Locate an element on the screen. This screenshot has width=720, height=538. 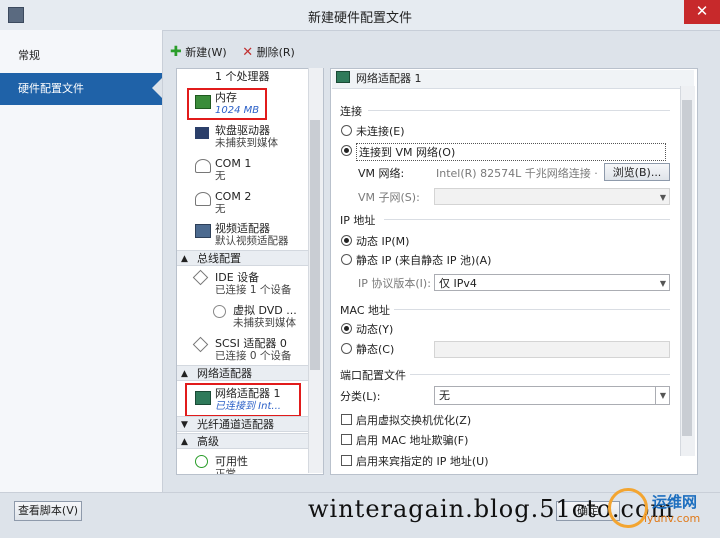
vm-subnet-select: ▼ is located at coordinates (552, 196).